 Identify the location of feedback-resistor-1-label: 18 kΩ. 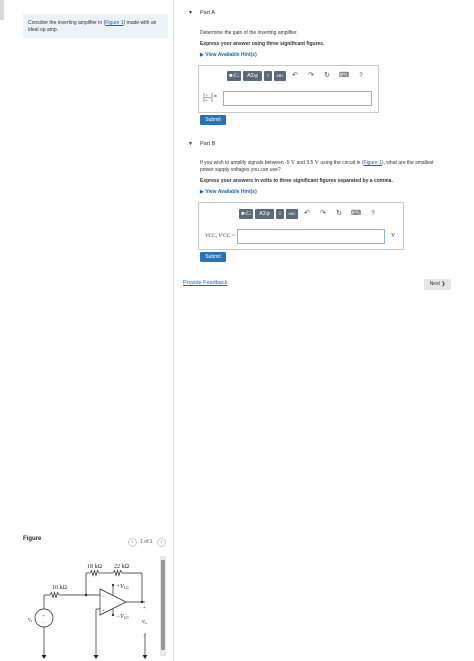
(95, 567).